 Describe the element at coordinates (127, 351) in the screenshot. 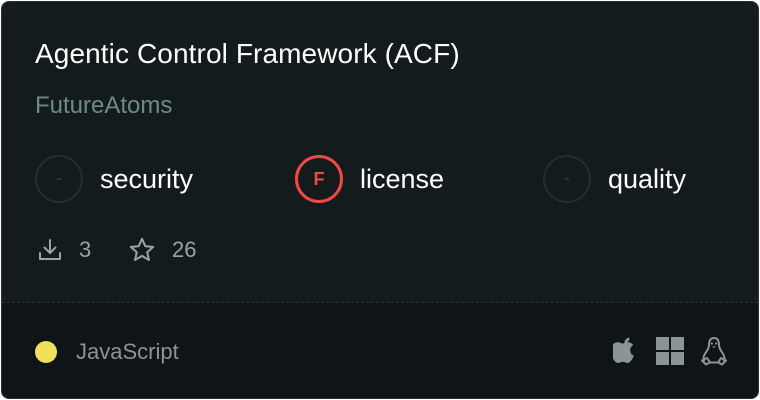

I see `language-name: JavaScript` at that location.